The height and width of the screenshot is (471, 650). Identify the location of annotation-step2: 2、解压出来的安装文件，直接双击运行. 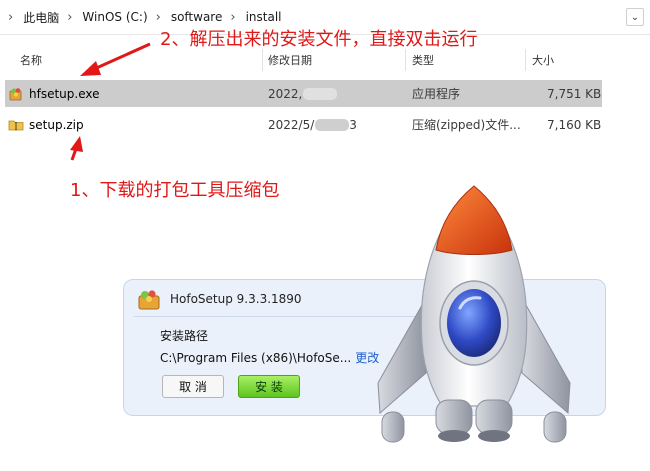
(319, 39).